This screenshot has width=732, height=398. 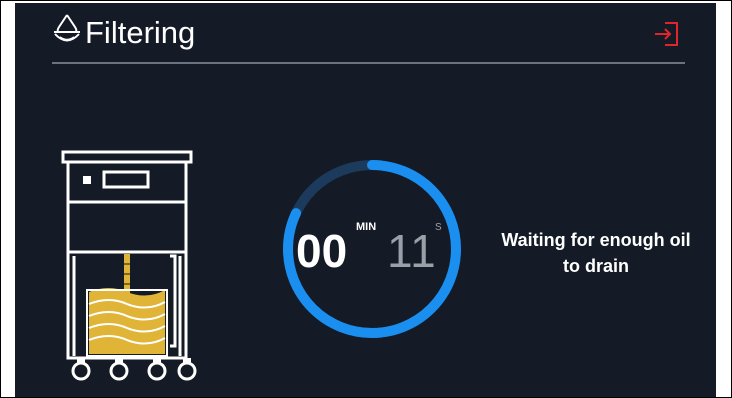 I want to click on timer-seconds: 11, so click(x=412, y=251).